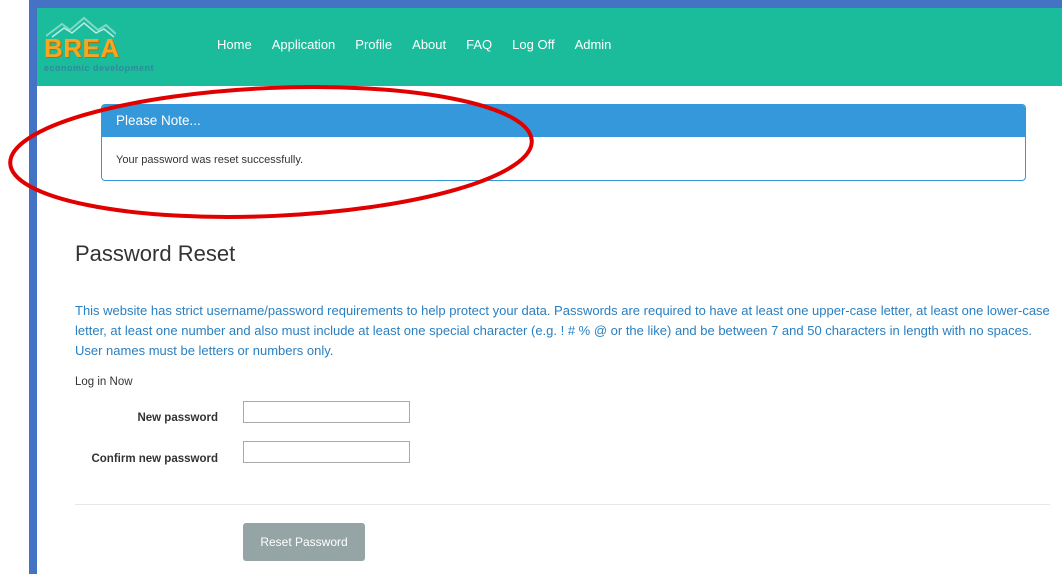 The image size is (1062, 574). What do you see at coordinates (533, 44) in the screenshot?
I see `nav-log-off: Log Off` at bounding box center [533, 44].